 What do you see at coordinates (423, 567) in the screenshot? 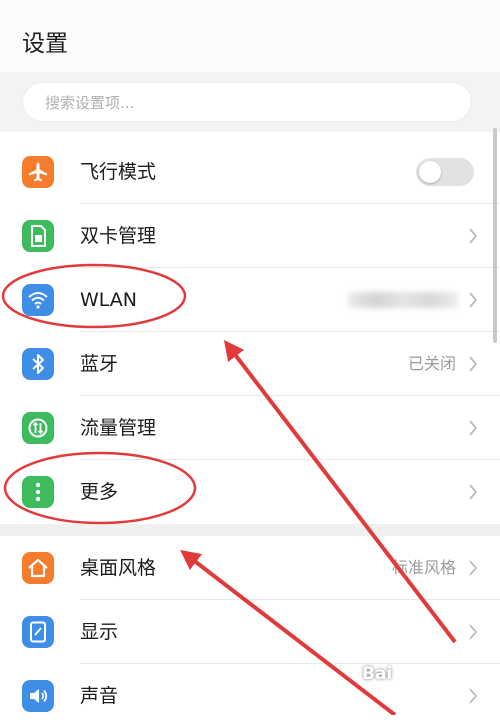
I see `home-style-value: 标准风格` at bounding box center [423, 567].